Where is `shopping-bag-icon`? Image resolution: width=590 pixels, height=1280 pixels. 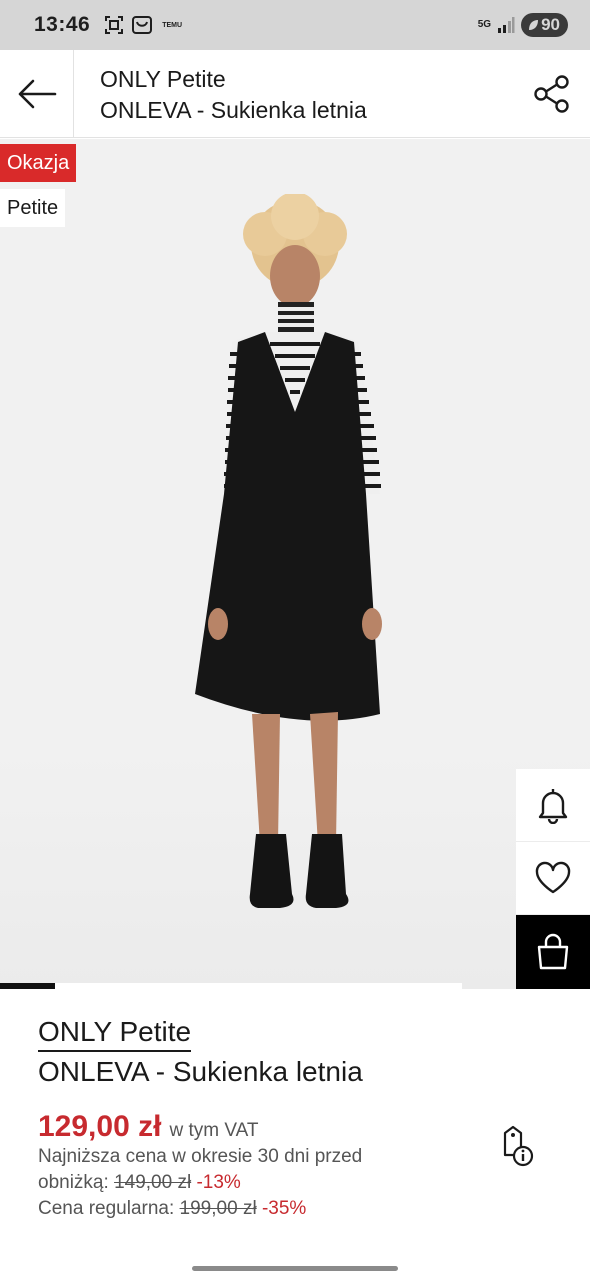 shopping-bag-icon is located at coordinates (553, 951).